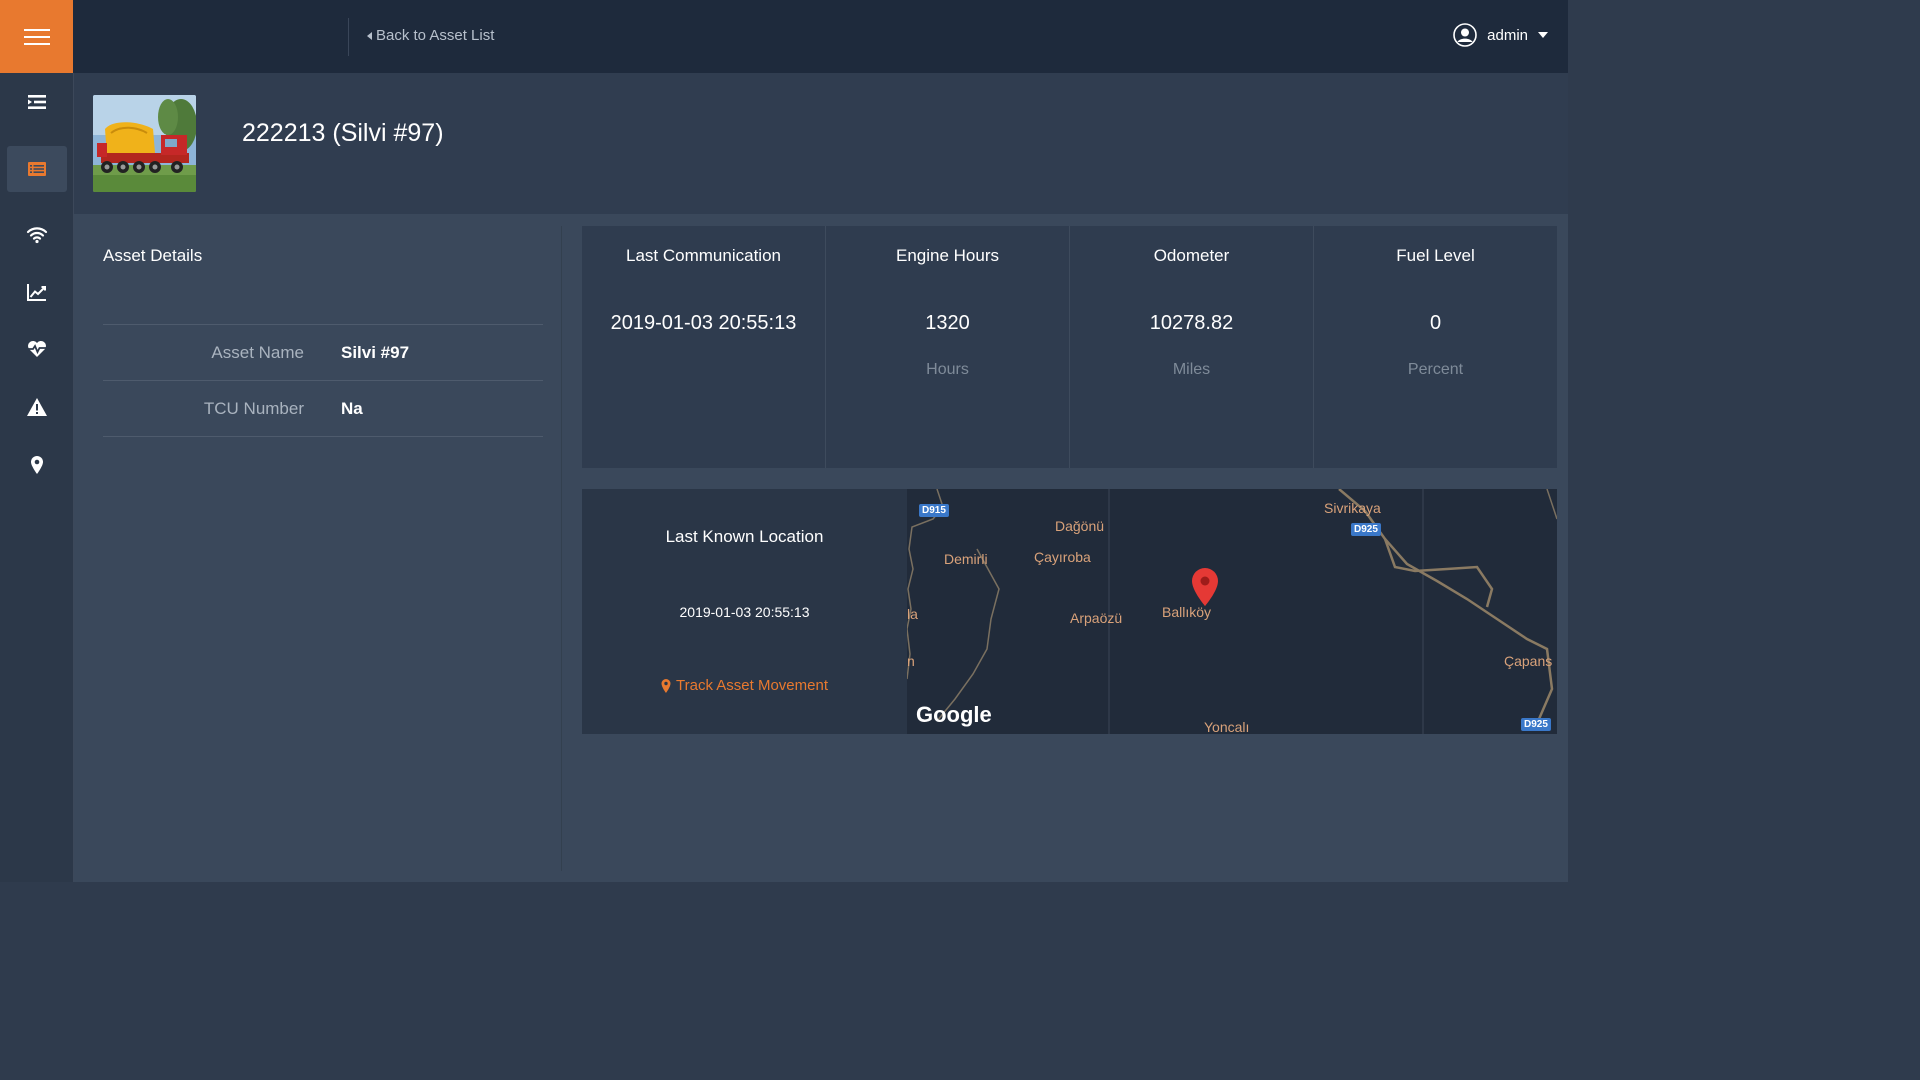  What do you see at coordinates (323, 408) in the screenshot?
I see `detail-row-tcu-number: TCU Number Na` at bounding box center [323, 408].